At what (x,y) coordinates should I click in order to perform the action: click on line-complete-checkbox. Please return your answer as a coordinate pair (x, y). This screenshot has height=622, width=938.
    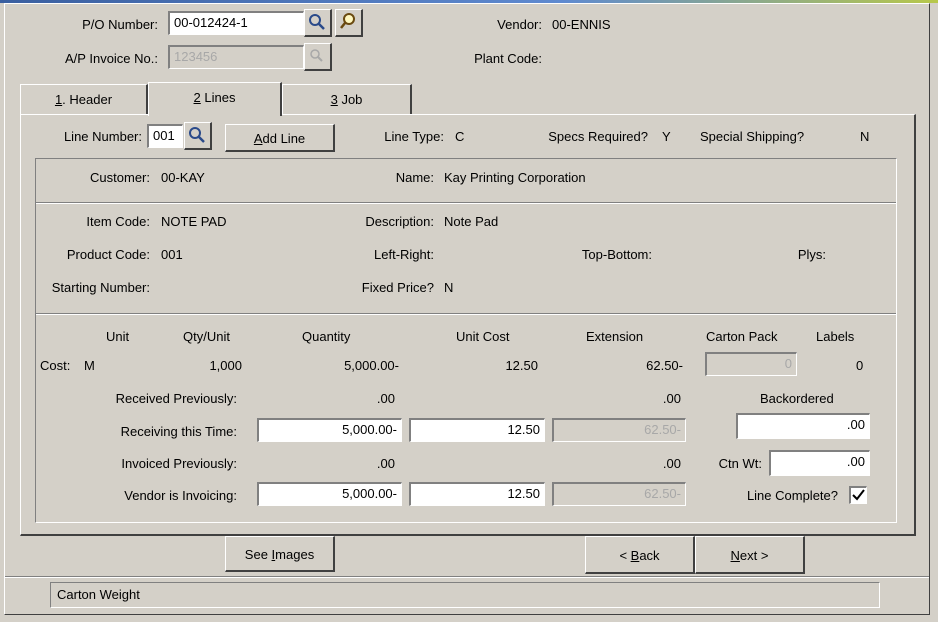
    Looking at the image, I should click on (858, 495).